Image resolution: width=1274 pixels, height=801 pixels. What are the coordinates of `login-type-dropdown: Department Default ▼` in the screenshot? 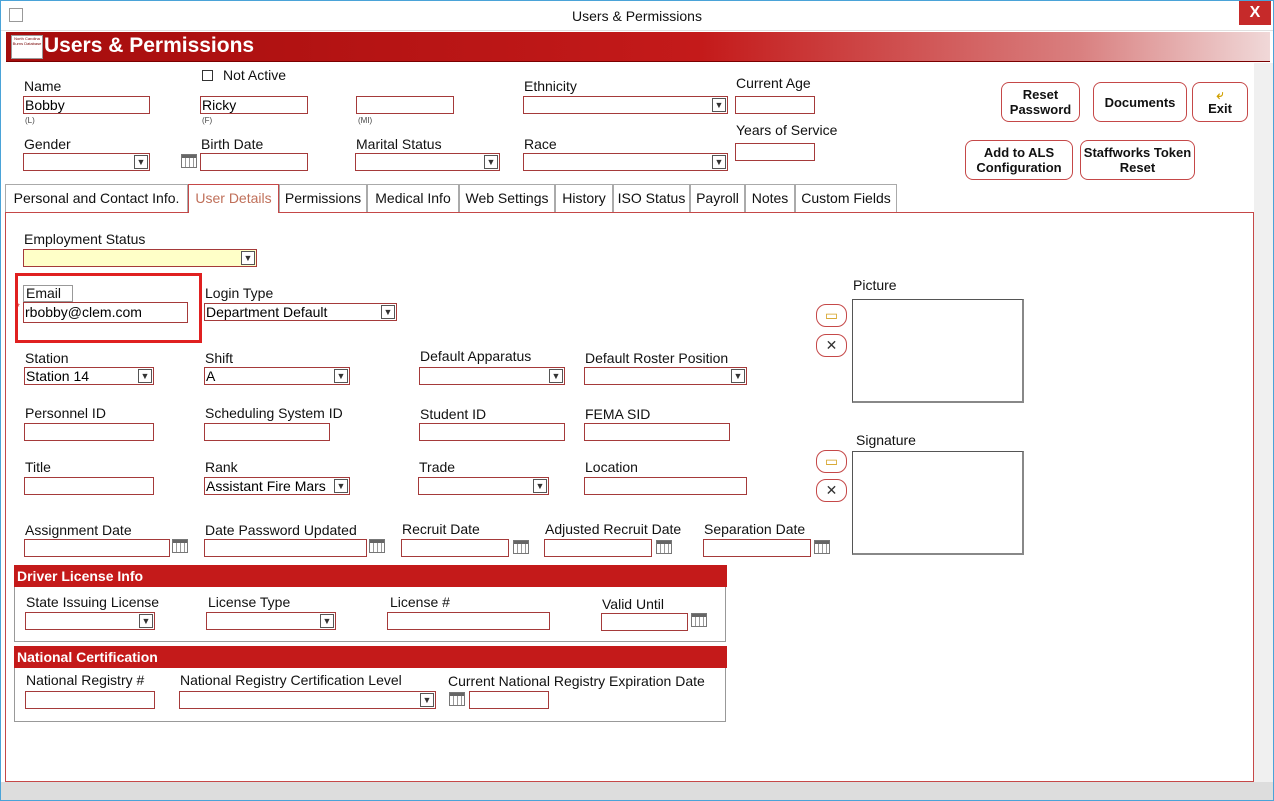 It's located at (300, 312).